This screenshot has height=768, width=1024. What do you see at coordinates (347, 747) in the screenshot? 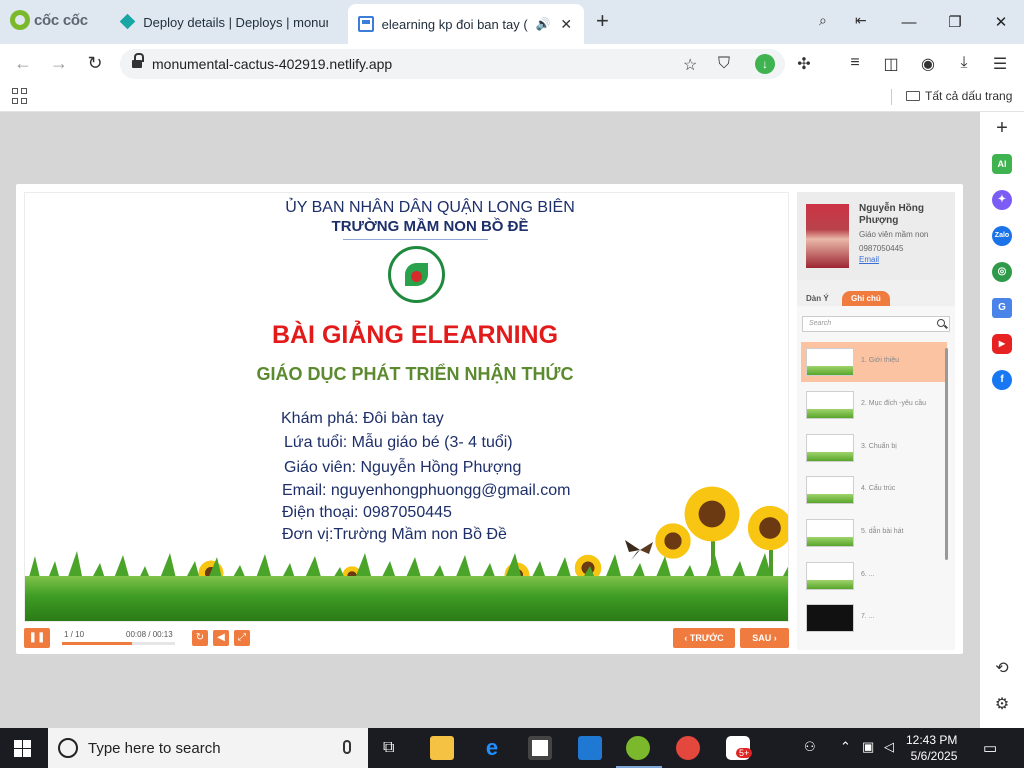
I see `microphone-icon` at bounding box center [347, 747].